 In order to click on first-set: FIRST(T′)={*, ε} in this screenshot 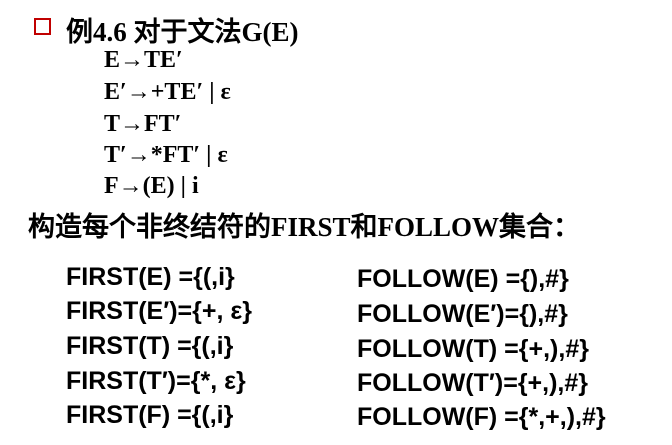, I will do `click(156, 381)`.